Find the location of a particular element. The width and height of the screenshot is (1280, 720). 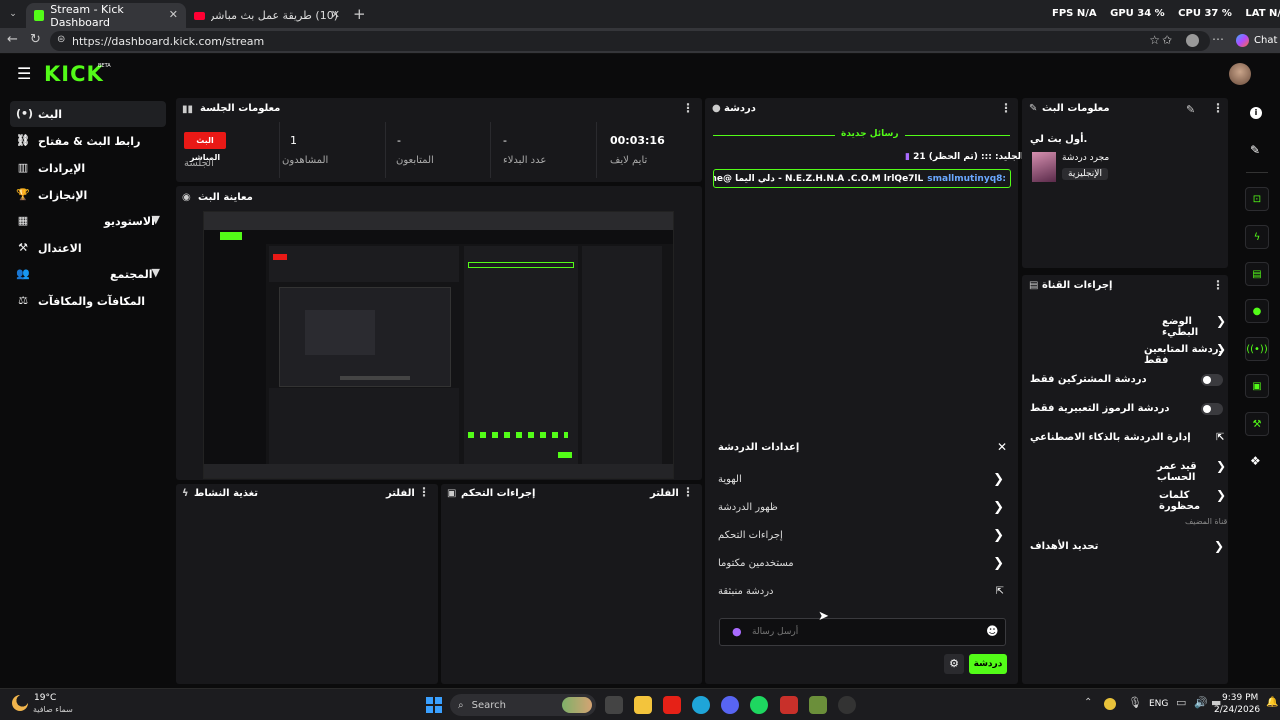

site-info-icon: ⊜ is located at coordinates (61, 39).